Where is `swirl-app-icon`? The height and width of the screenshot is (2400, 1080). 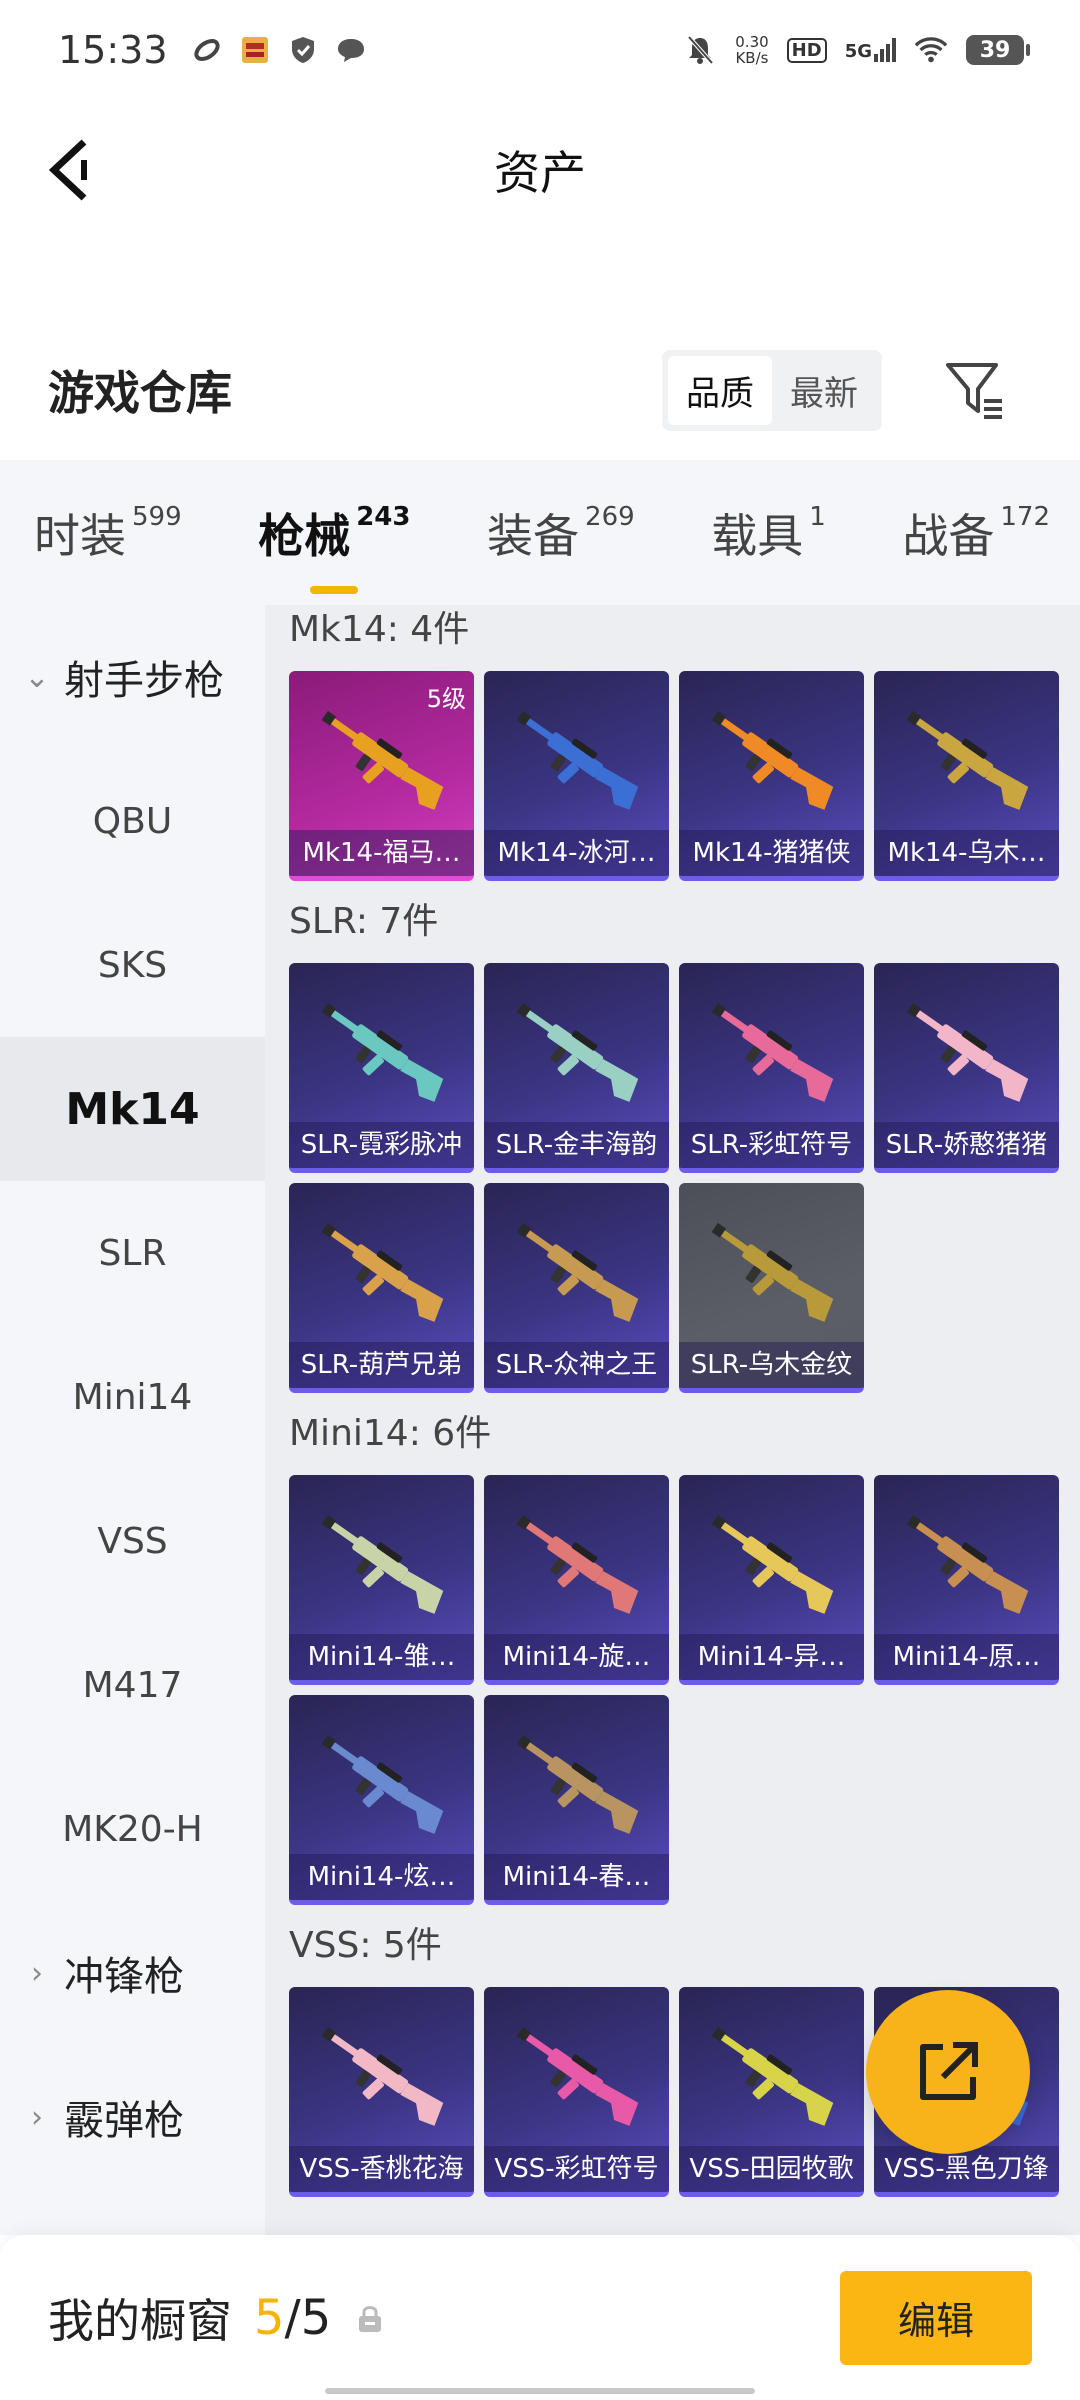 swirl-app-icon is located at coordinates (207, 50).